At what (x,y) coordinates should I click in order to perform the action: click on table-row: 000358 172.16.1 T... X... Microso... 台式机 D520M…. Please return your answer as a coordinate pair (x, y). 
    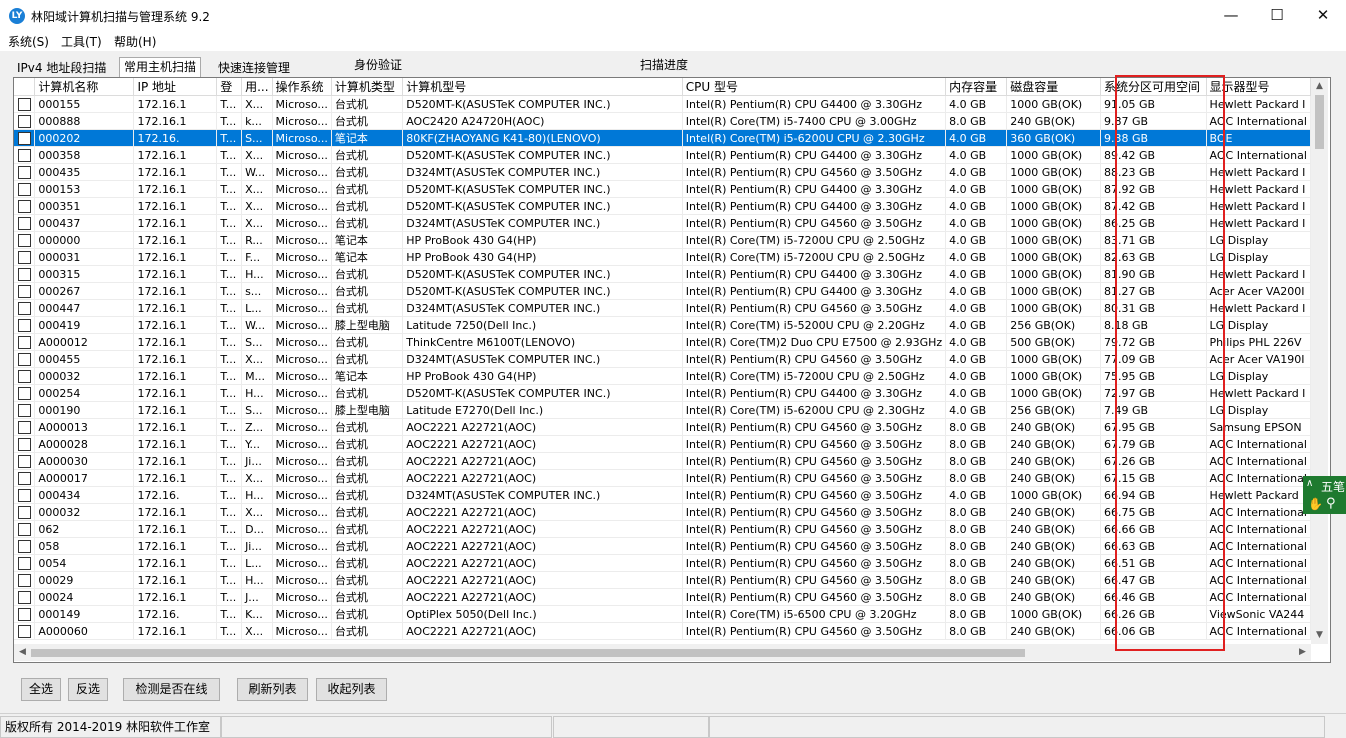
    Looking at the image, I should click on (662, 155).